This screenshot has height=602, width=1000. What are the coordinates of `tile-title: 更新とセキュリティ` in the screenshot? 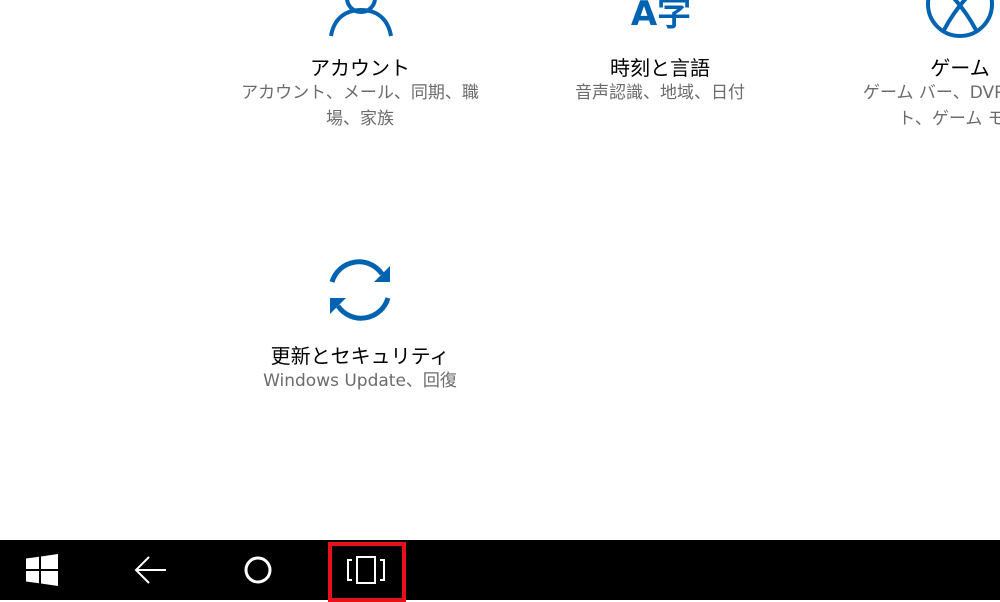 It's located at (360, 356).